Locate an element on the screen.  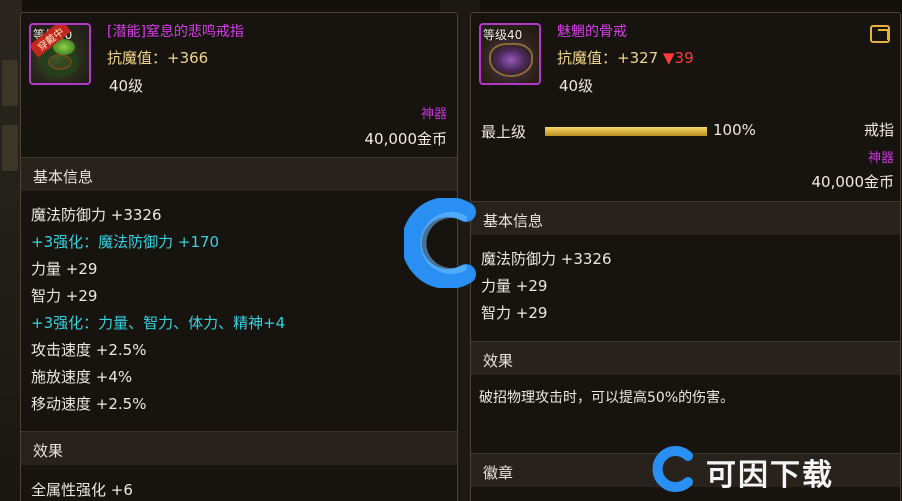
item-type: 戒指 is located at coordinates (878, 130).